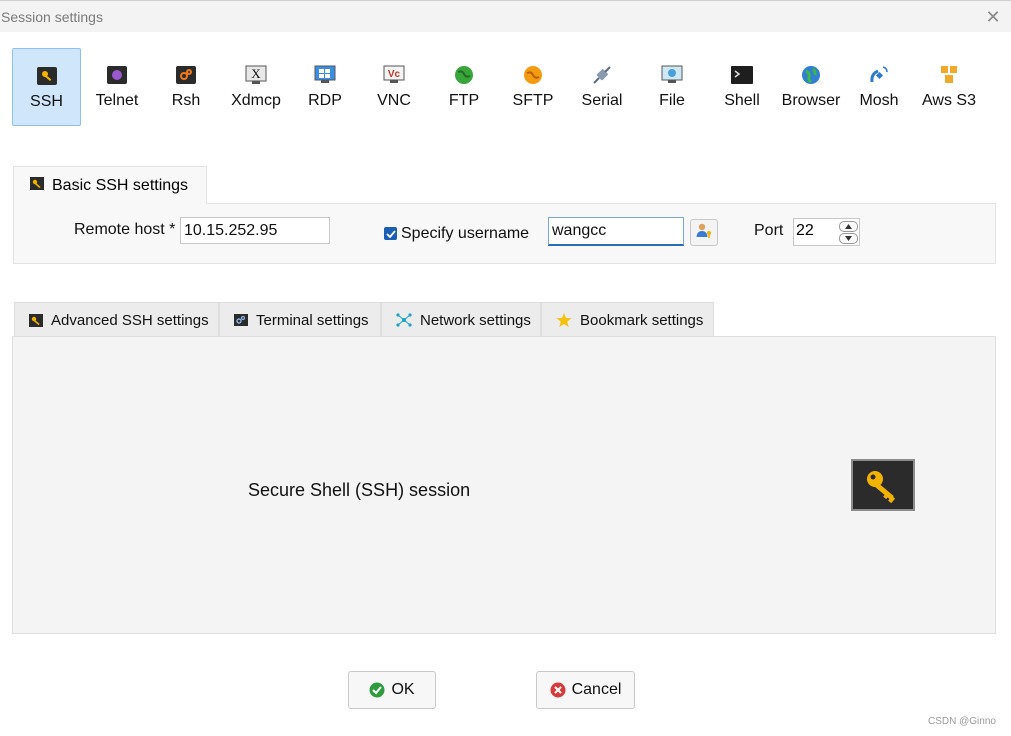  I want to click on protocol-label: Browser, so click(811, 100).